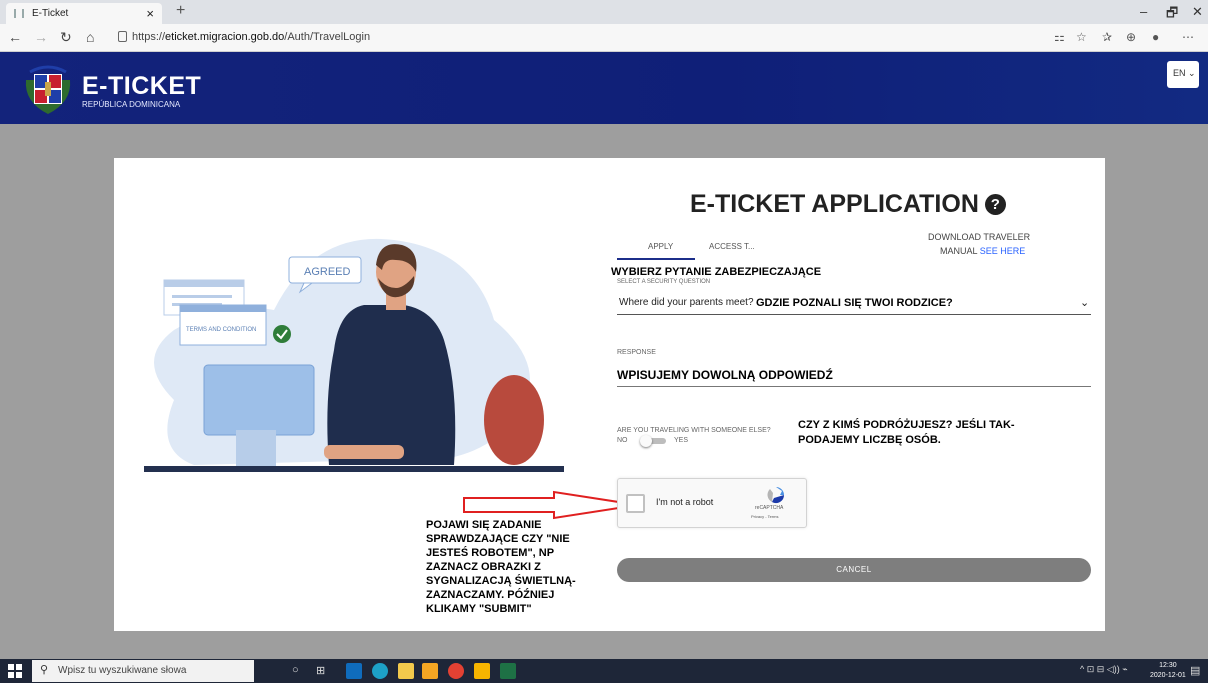 Image resolution: width=1208 pixels, height=683 pixels. I want to click on travel-note-line-2: PODAJEMY LICZBĘ OSÓB., so click(869, 440).